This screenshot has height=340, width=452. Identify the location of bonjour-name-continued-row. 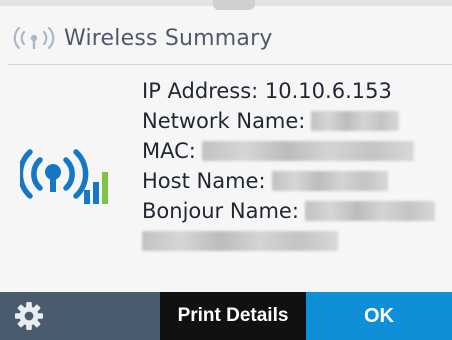
(288, 241).